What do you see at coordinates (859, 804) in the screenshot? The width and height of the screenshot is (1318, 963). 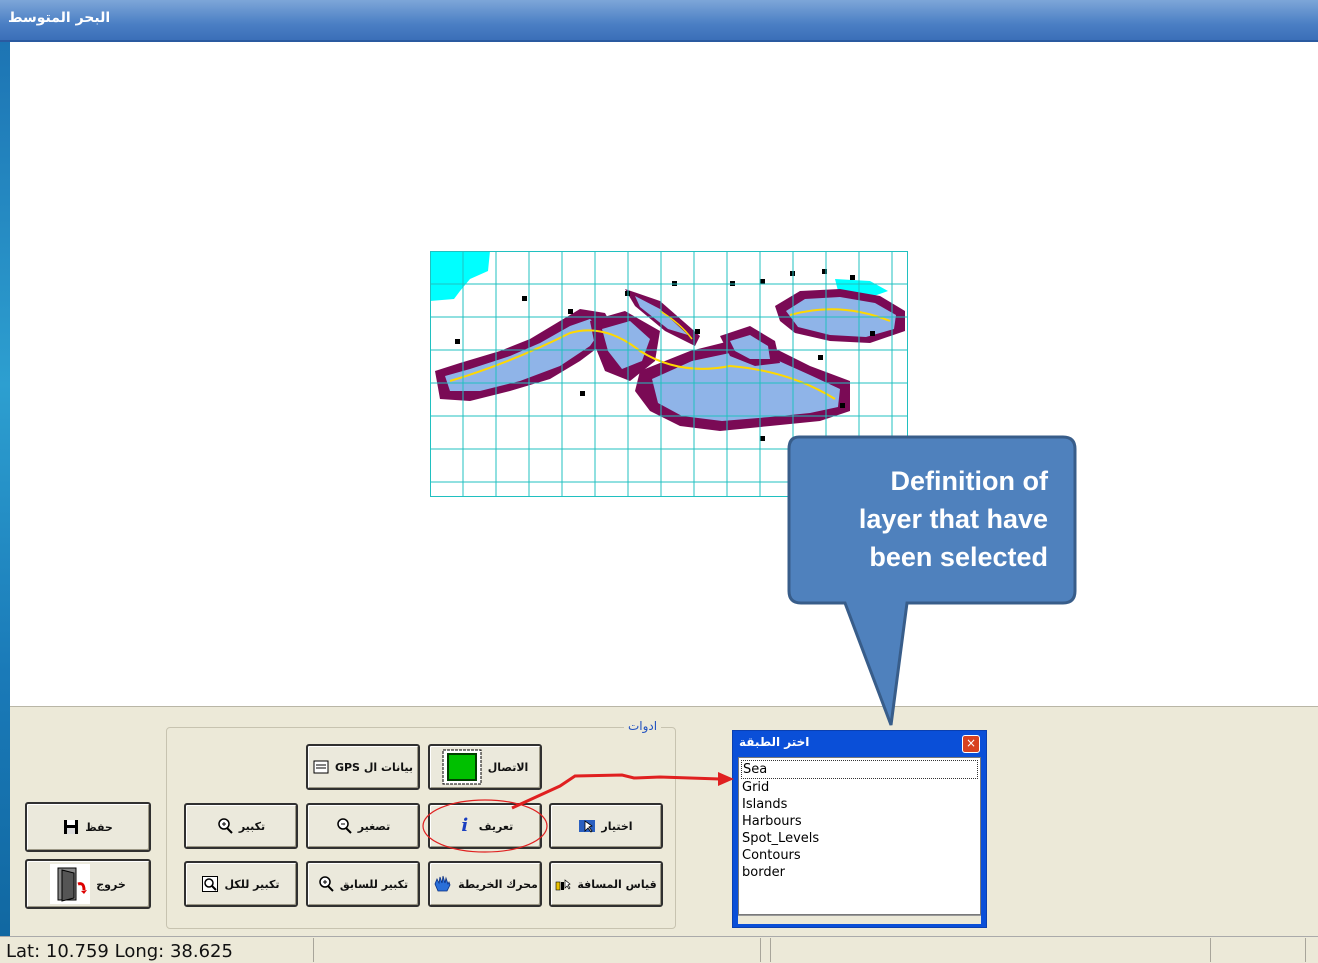 I see `layer-item-islands: Islands` at bounding box center [859, 804].